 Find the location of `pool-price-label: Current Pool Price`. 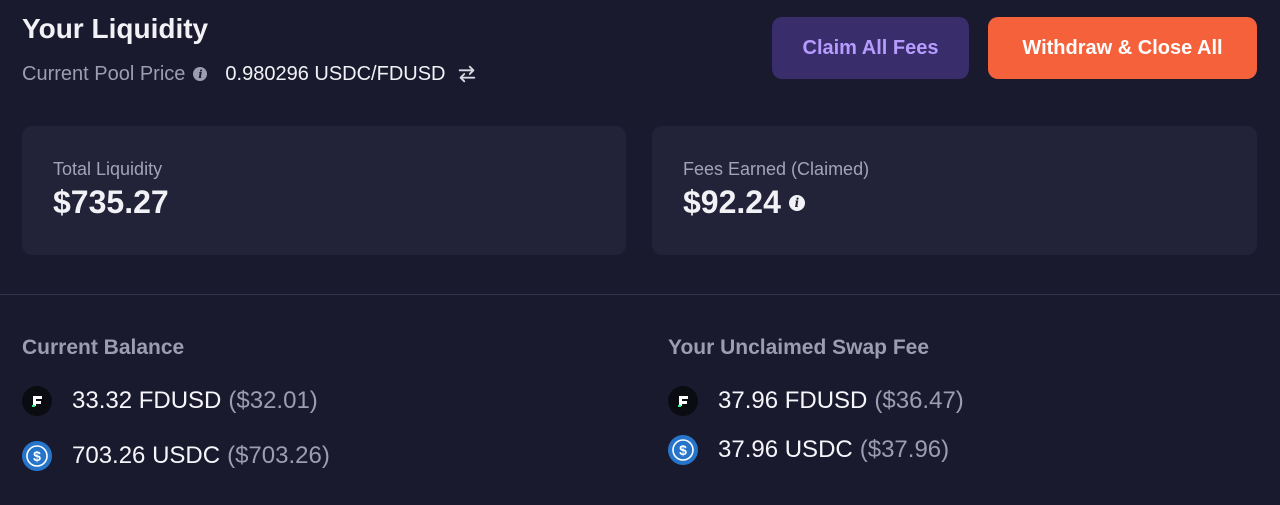

pool-price-label: Current Pool Price is located at coordinates (104, 73).